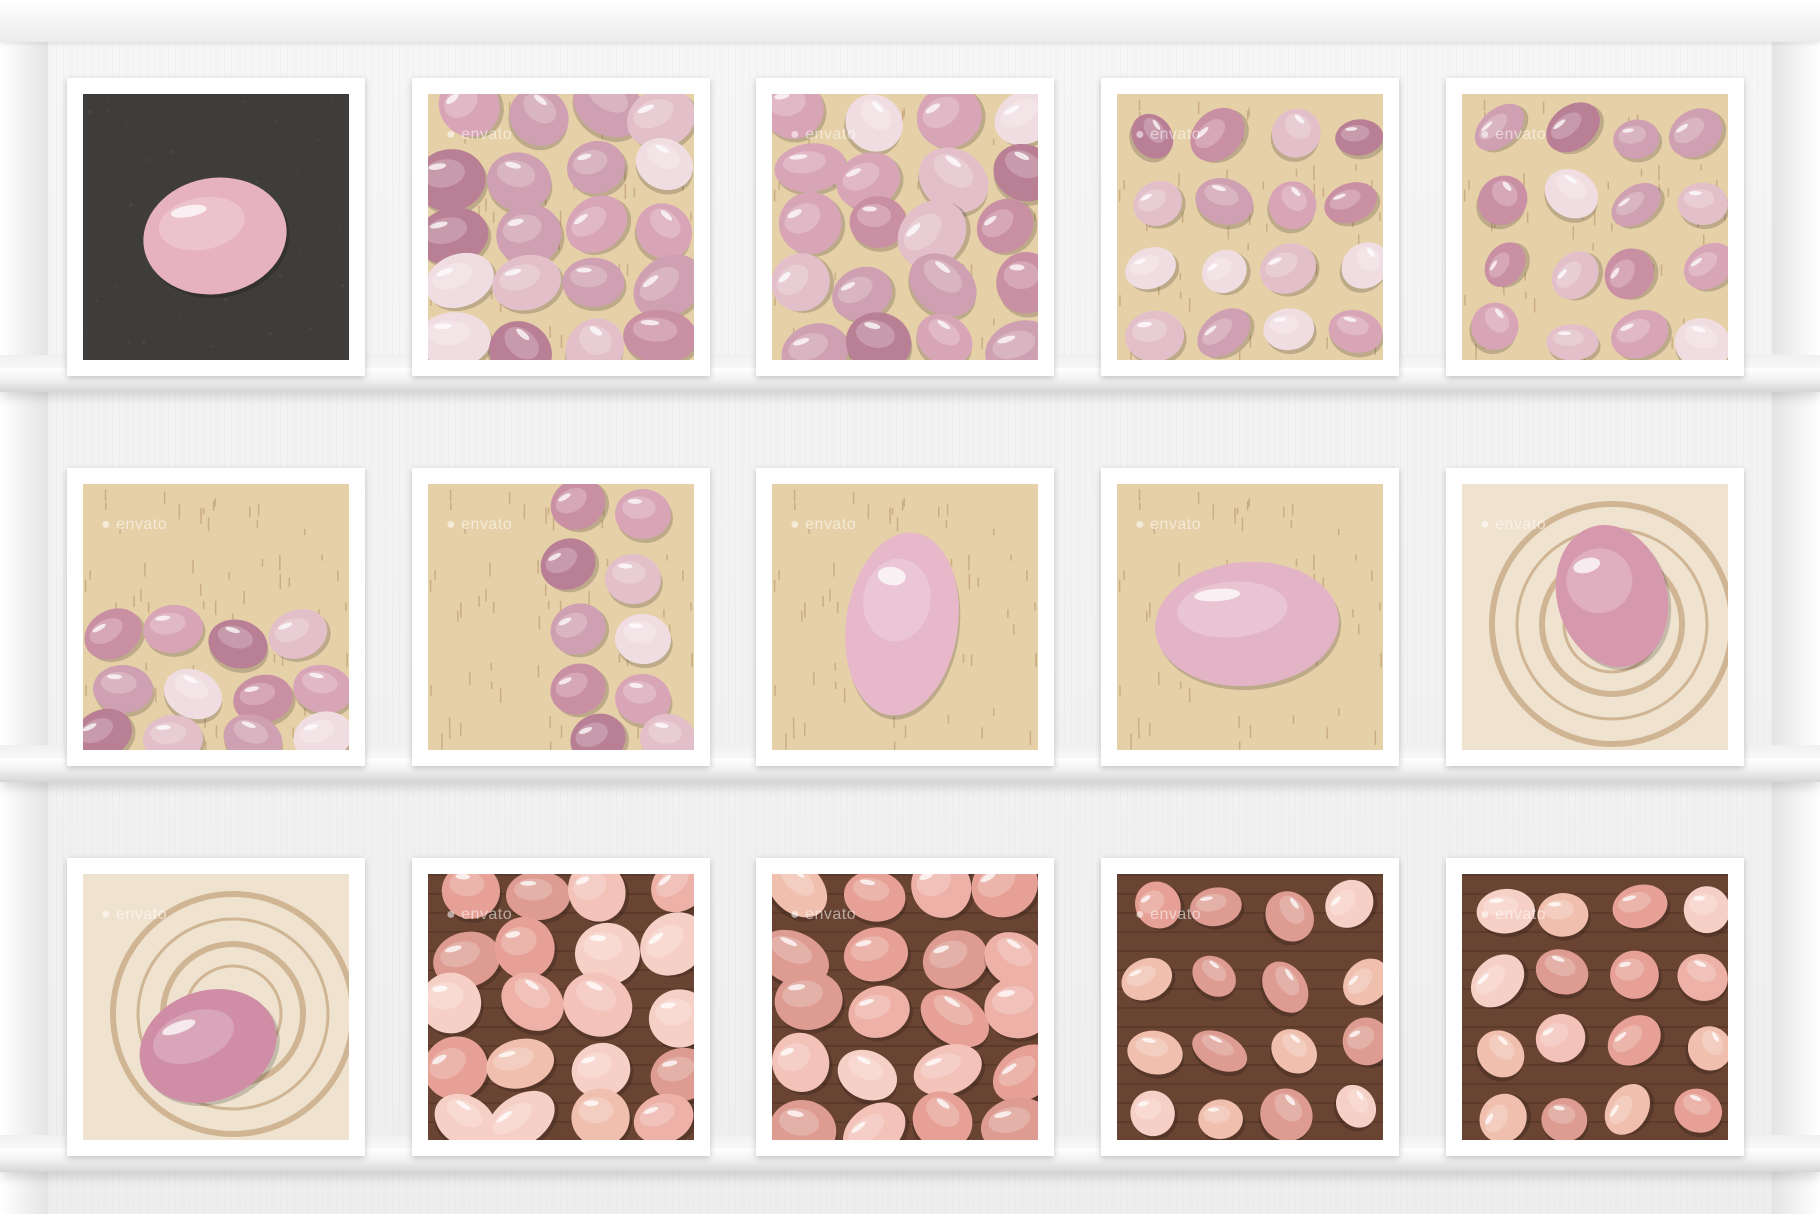  What do you see at coordinates (24, 607) in the screenshot?
I see `shelf-left-edge` at bounding box center [24, 607].